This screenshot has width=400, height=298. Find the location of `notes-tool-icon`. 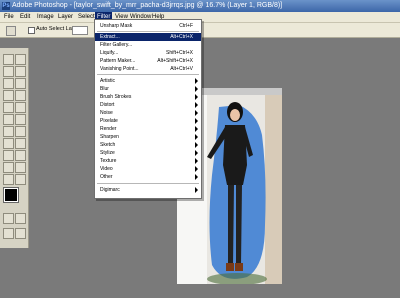

notes-tool-icon is located at coordinates (8, 167).